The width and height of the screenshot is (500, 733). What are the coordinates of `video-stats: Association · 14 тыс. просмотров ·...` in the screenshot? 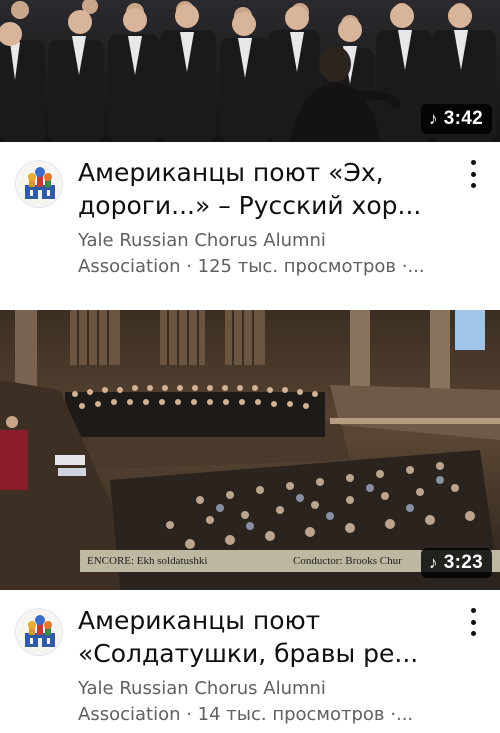 It's located at (246, 714).